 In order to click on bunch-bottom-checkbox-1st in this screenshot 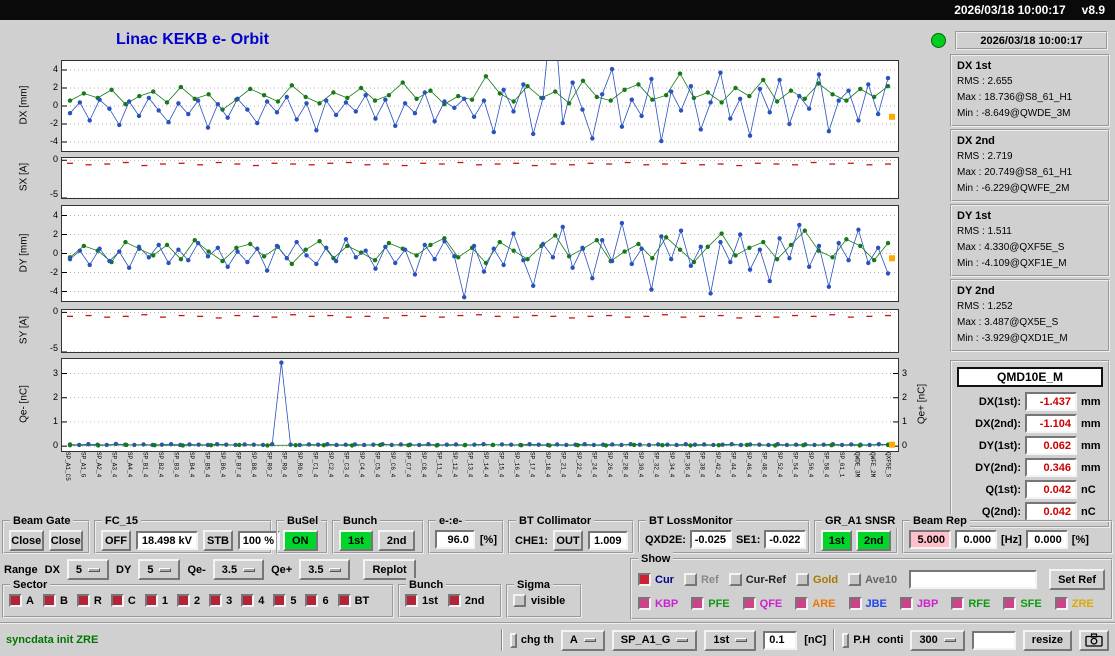, I will do `click(411, 600)`.